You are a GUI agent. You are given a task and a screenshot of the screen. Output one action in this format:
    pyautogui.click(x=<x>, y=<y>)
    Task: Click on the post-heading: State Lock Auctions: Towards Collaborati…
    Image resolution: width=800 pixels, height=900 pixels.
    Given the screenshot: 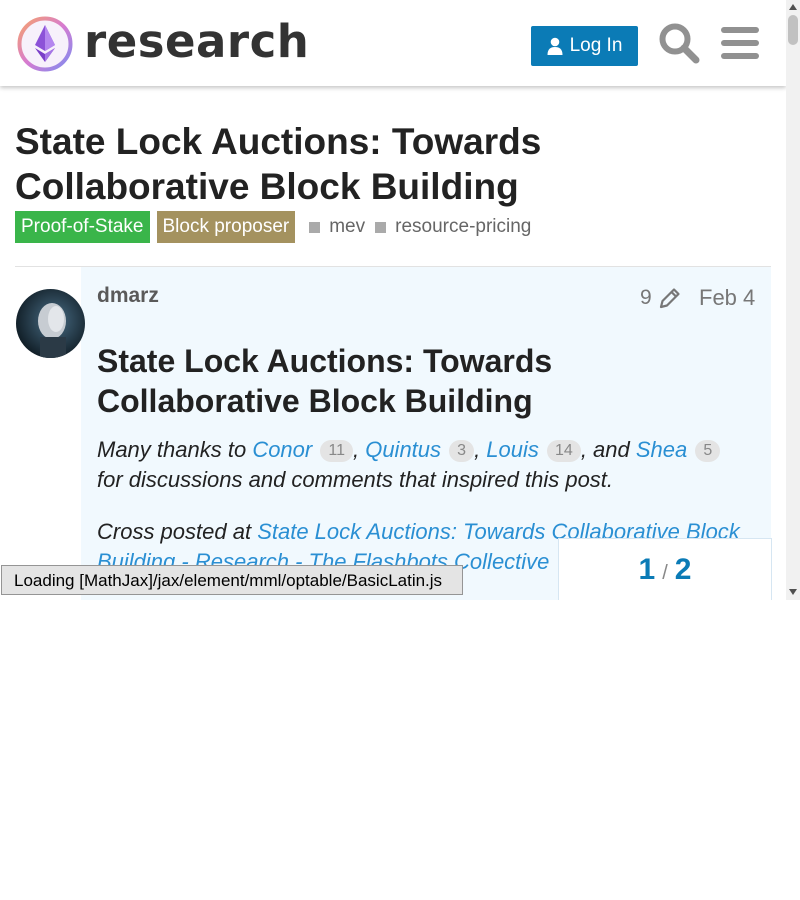 What is the action you would take?
    pyautogui.click(x=325, y=381)
    